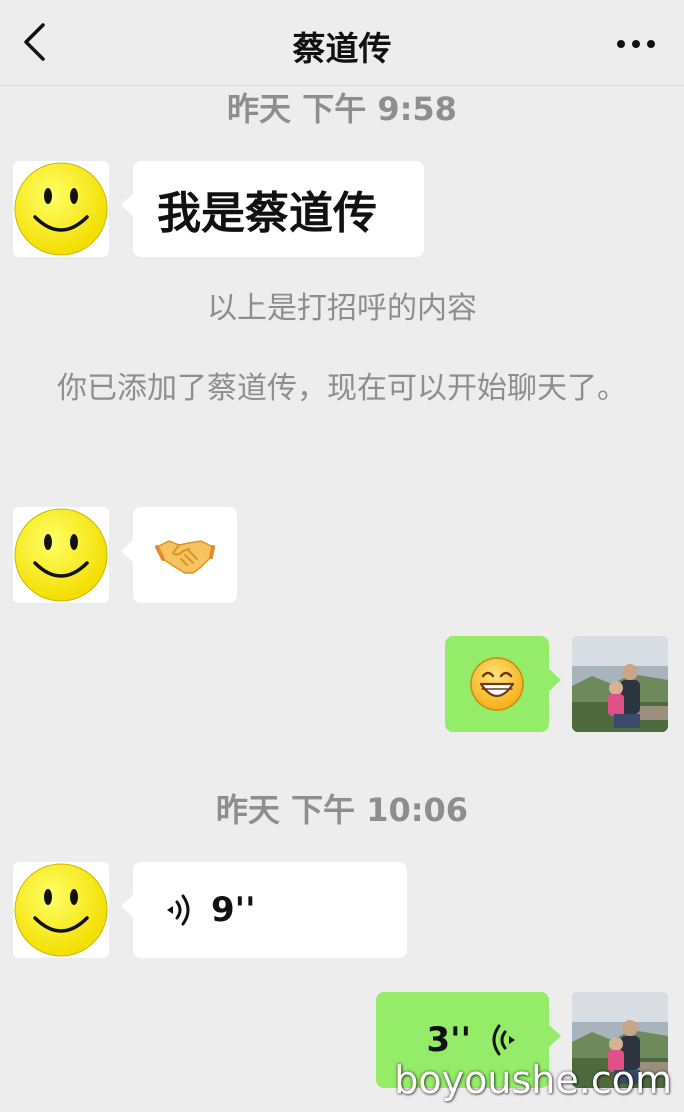 Image resolution: width=684 pixels, height=1112 pixels. Describe the element at coordinates (448, 1040) in the screenshot. I see `voice-duration: 3''` at that location.